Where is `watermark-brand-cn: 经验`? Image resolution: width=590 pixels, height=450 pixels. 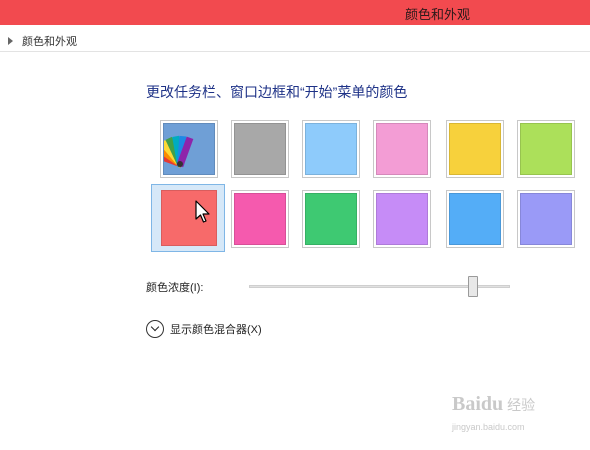 watermark-brand-cn: 经验 is located at coordinates (521, 405).